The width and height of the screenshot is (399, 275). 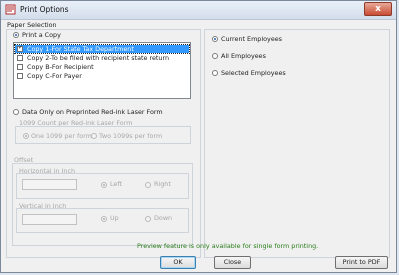 What do you see at coordinates (61, 136) in the screenshot?
I see `one-per-form-label: One 1099 per form` at bounding box center [61, 136].